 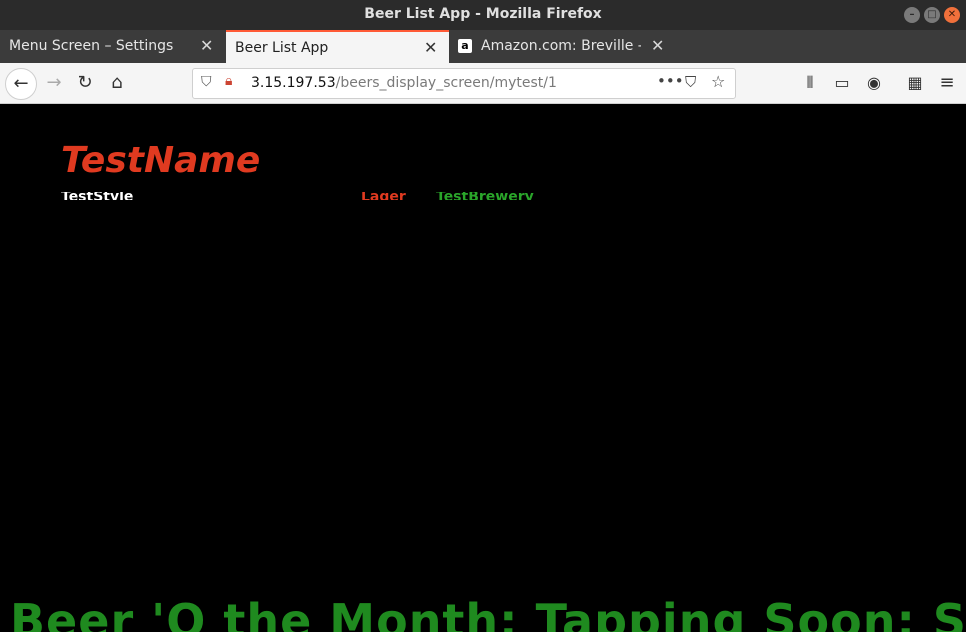 I want to click on tab-label: Menu Screen – Settings, so click(x=91, y=46).